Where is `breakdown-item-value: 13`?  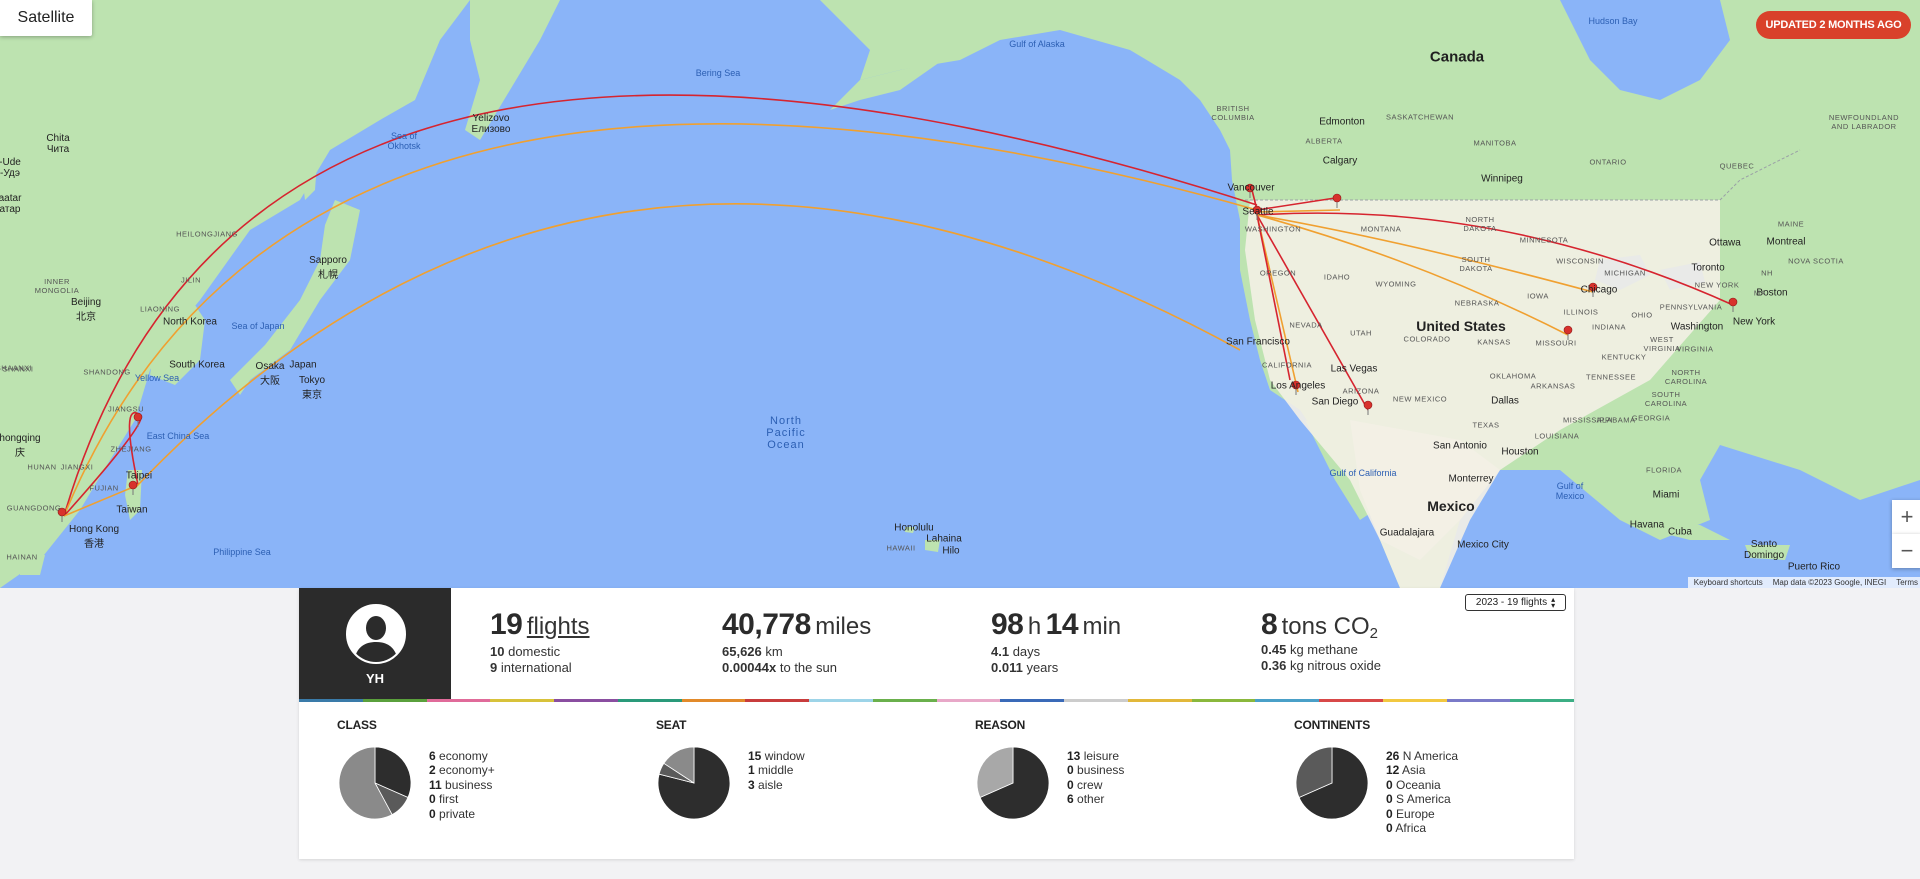 breakdown-item-value: 13 is located at coordinates (1074, 756).